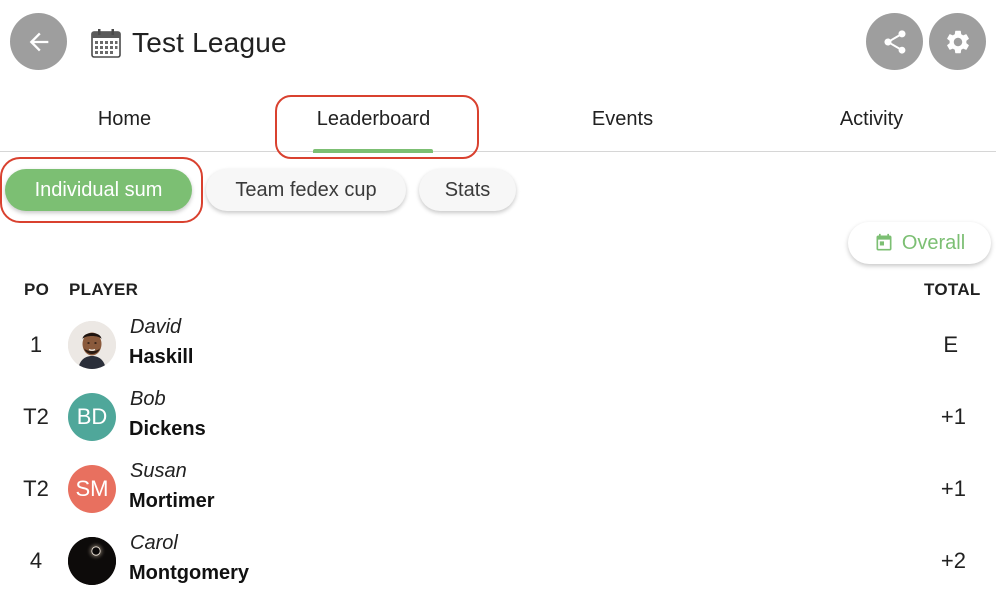 The width and height of the screenshot is (996, 612). Describe the element at coordinates (377, 127) in the screenshot. I see `annotation-outline-tab` at that location.